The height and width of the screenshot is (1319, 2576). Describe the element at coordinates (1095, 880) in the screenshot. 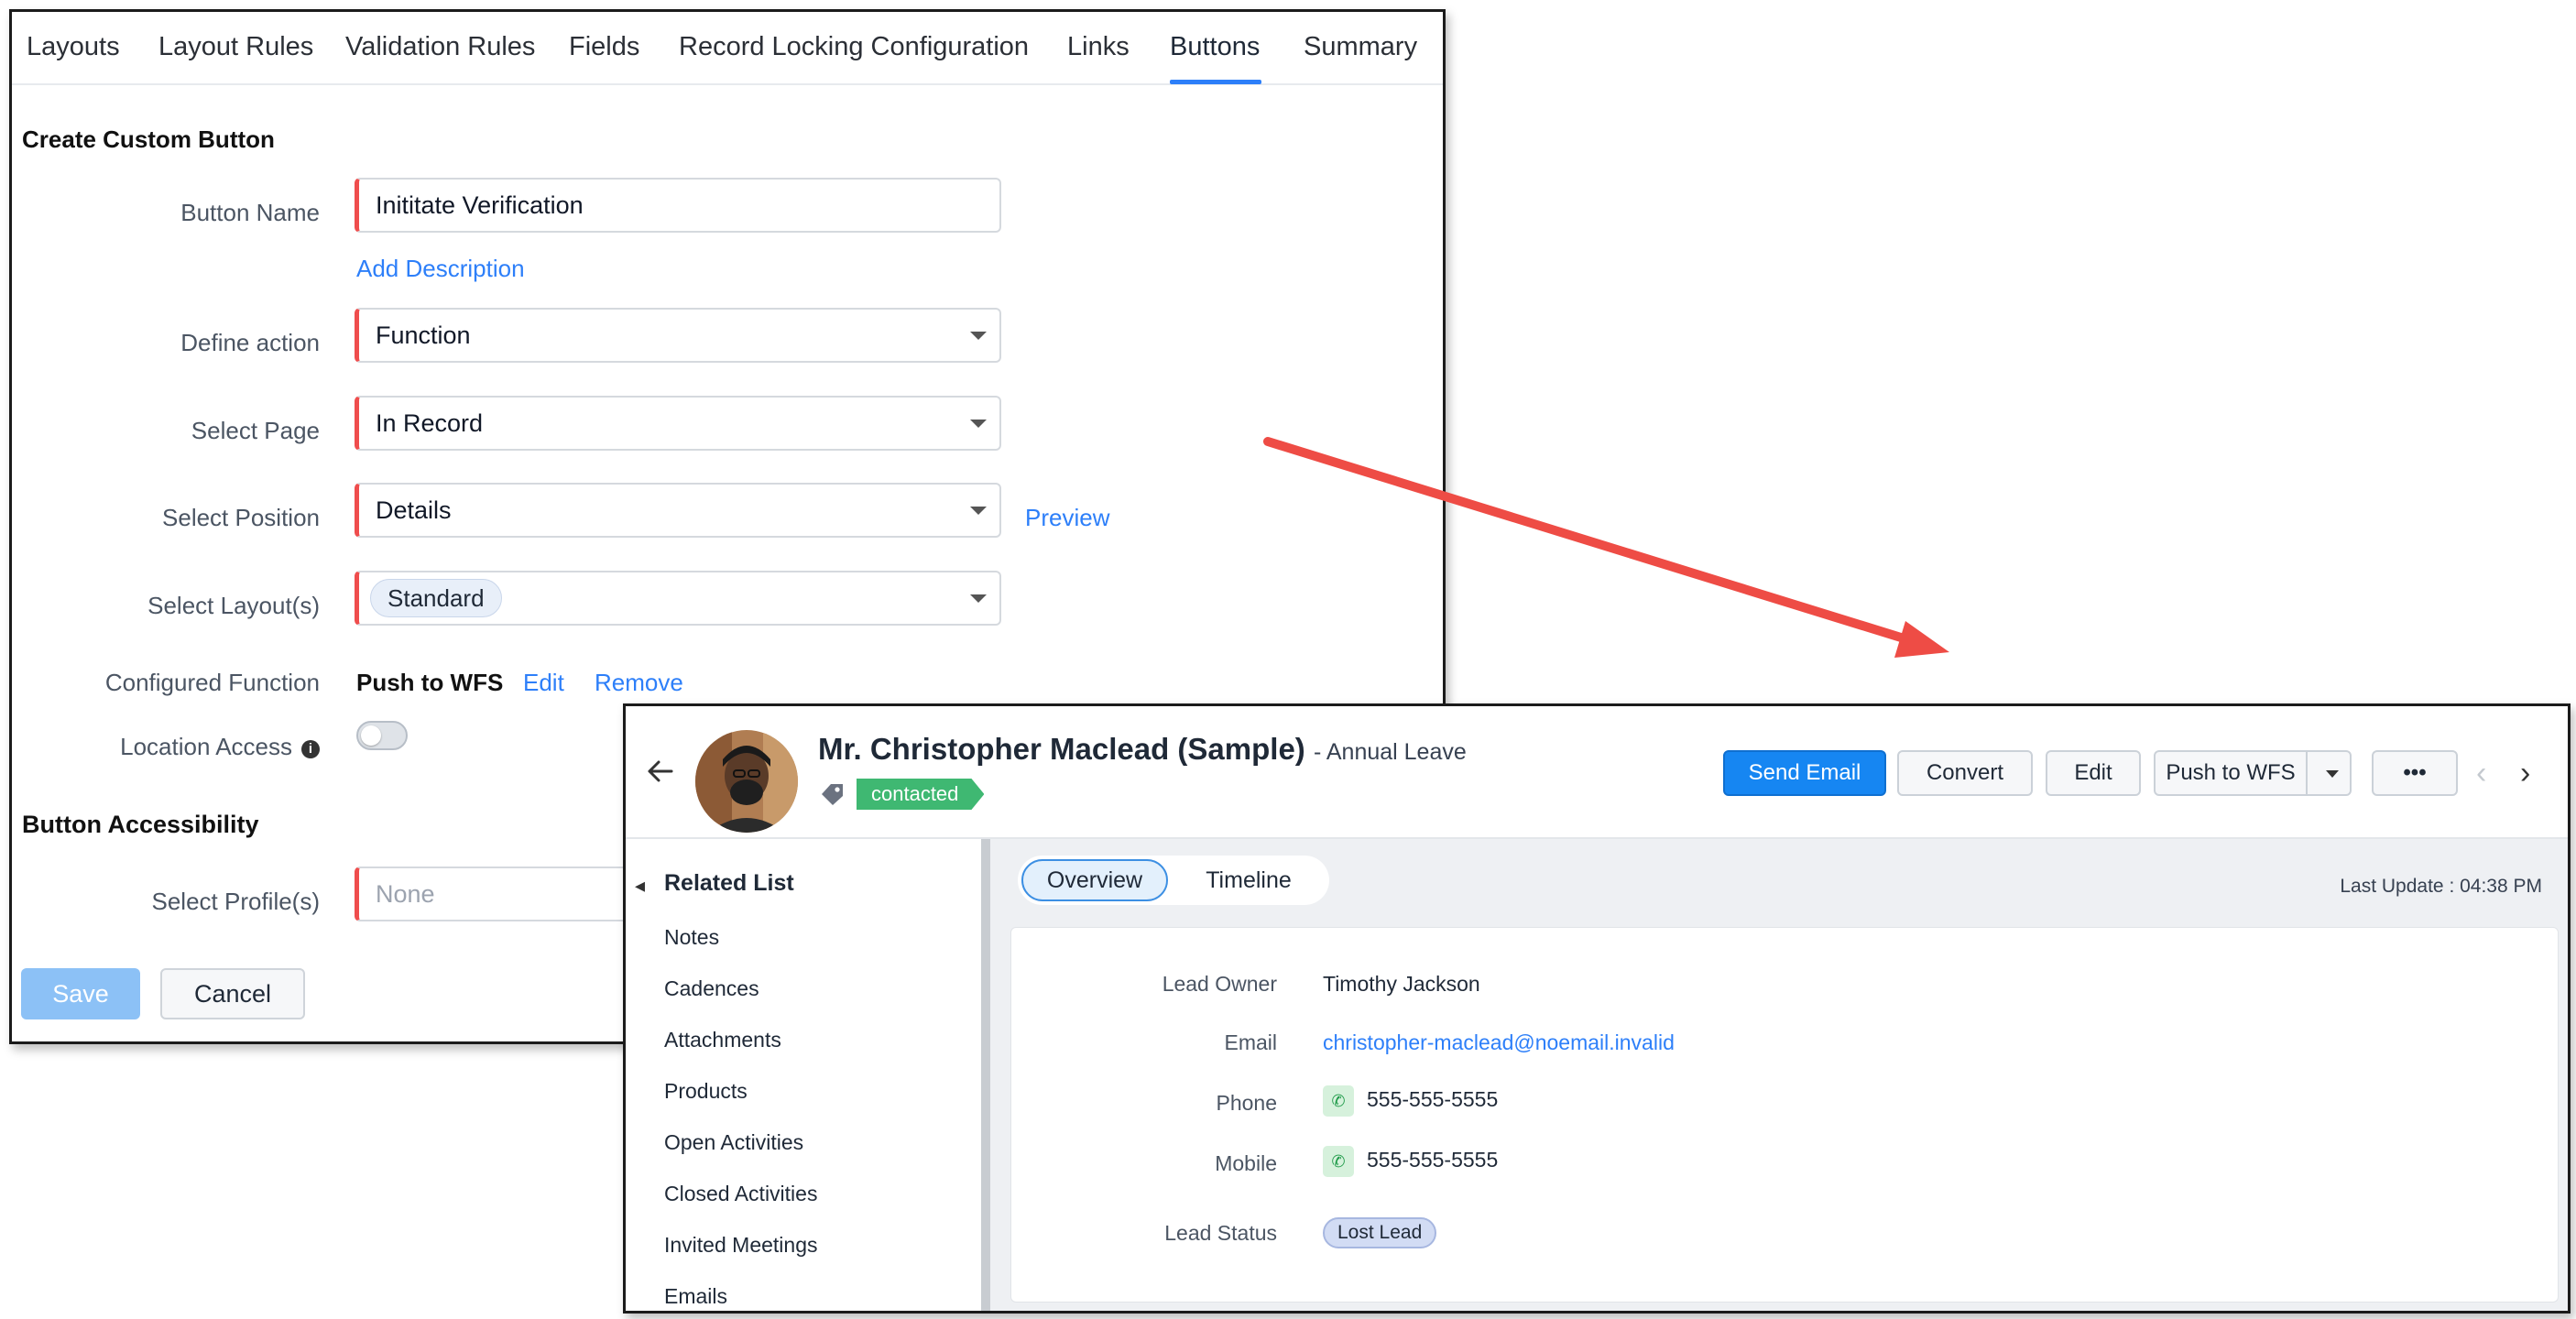

I see `tab-overview: Overview` at that location.